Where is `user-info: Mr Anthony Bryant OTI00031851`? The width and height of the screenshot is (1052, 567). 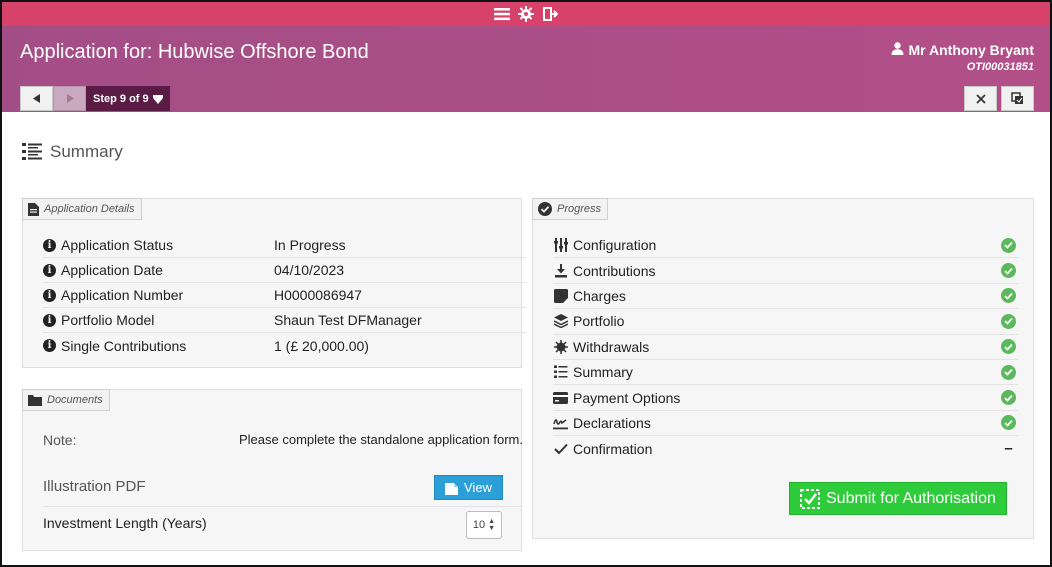
user-info: Mr Anthony Bryant OTI00031851 is located at coordinates (962, 57).